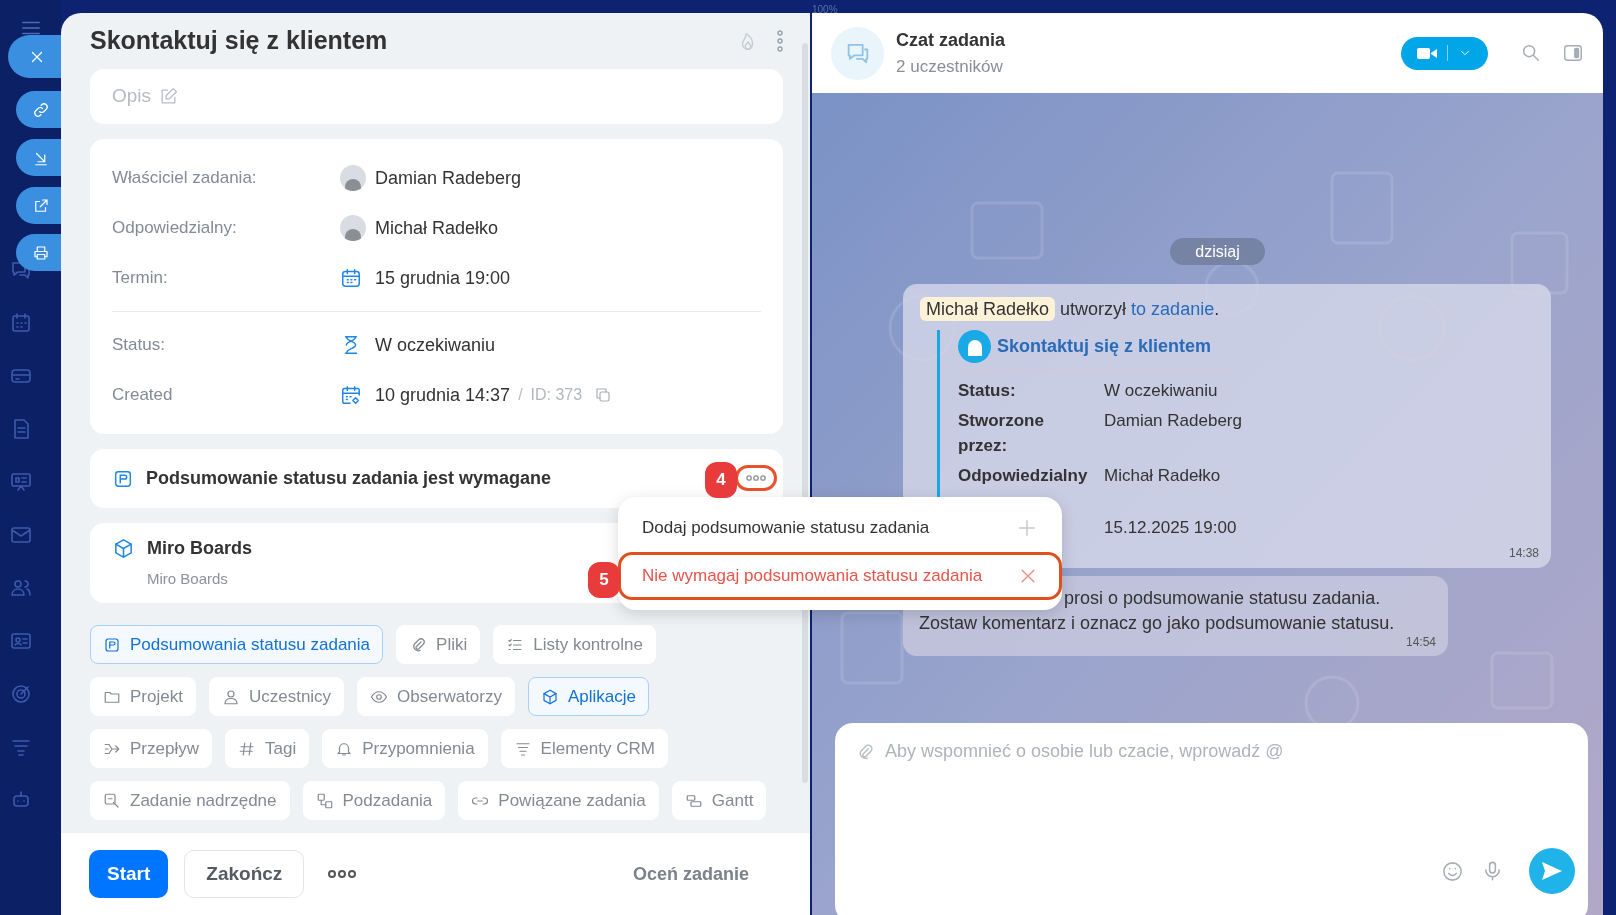  What do you see at coordinates (1227, 309) in the screenshot?
I see `message-text: Michał Radełko utworzył to zadanie.` at bounding box center [1227, 309].